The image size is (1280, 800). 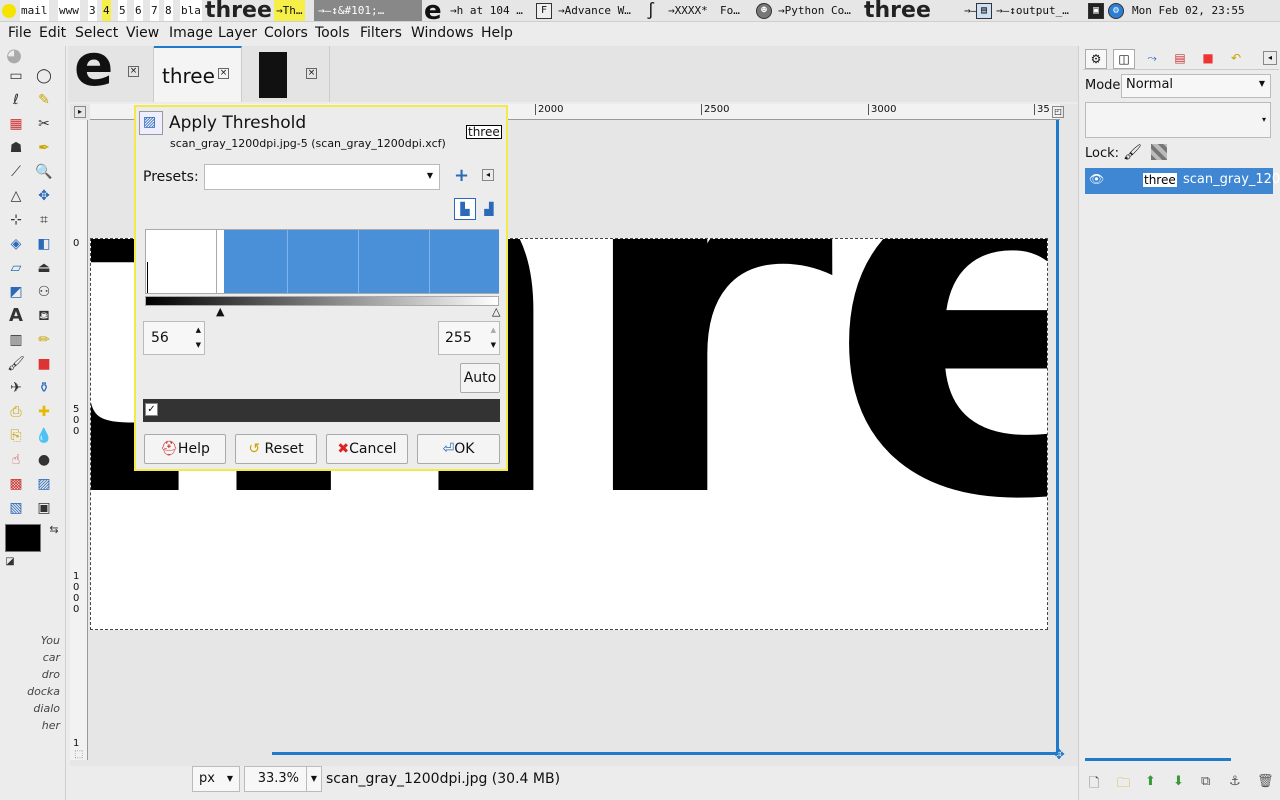 What do you see at coordinates (1236, 59) in the screenshot?
I see `undo-history-tab-icon: ↶` at bounding box center [1236, 59].